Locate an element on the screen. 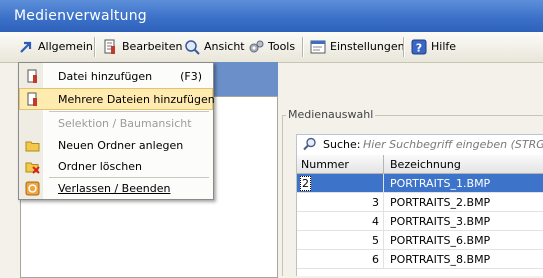 The image size is (543, 278). column-header-number: Nummer is located at coordinates (325, 164).